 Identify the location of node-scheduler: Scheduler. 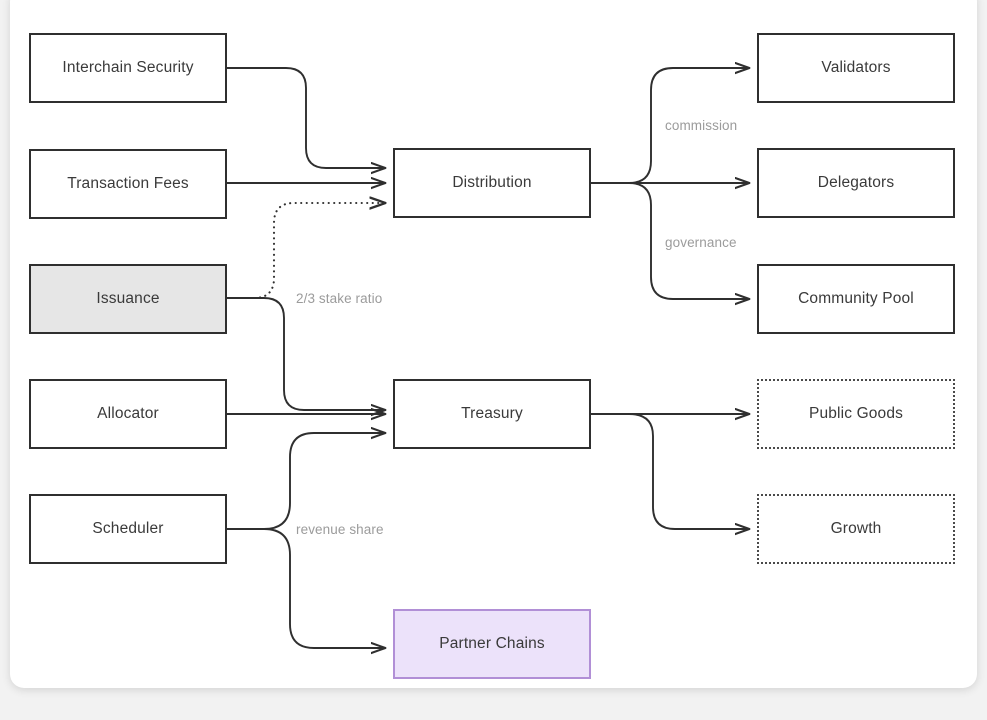
(128, 529).